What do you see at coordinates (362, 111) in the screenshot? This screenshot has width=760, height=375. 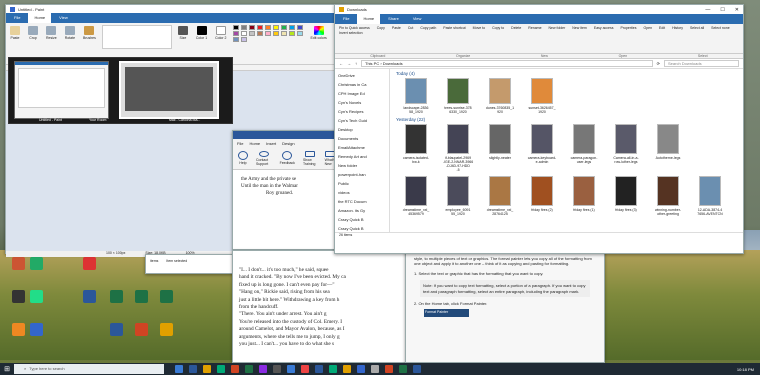 I see `nav-item: Cyn's Recipes` at bounding box center [362, 111].